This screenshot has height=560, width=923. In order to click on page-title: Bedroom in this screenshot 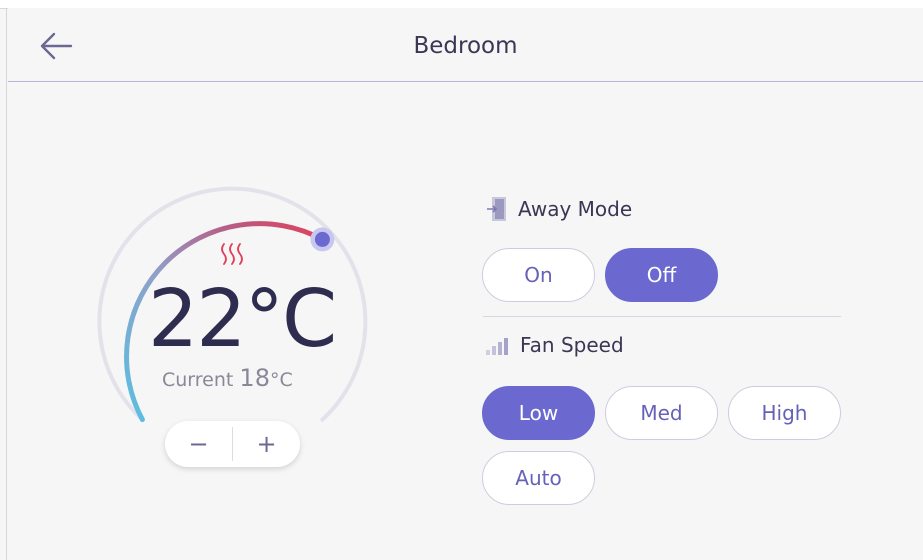, I will do `click(465, 46)`.